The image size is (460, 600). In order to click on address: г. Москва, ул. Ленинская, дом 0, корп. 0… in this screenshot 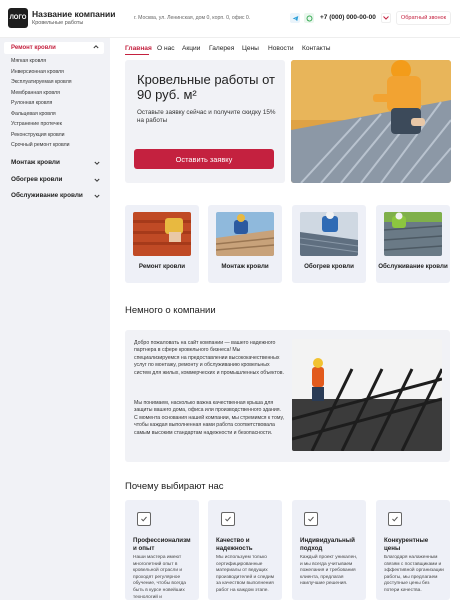, I will do `click(192, 18)`.